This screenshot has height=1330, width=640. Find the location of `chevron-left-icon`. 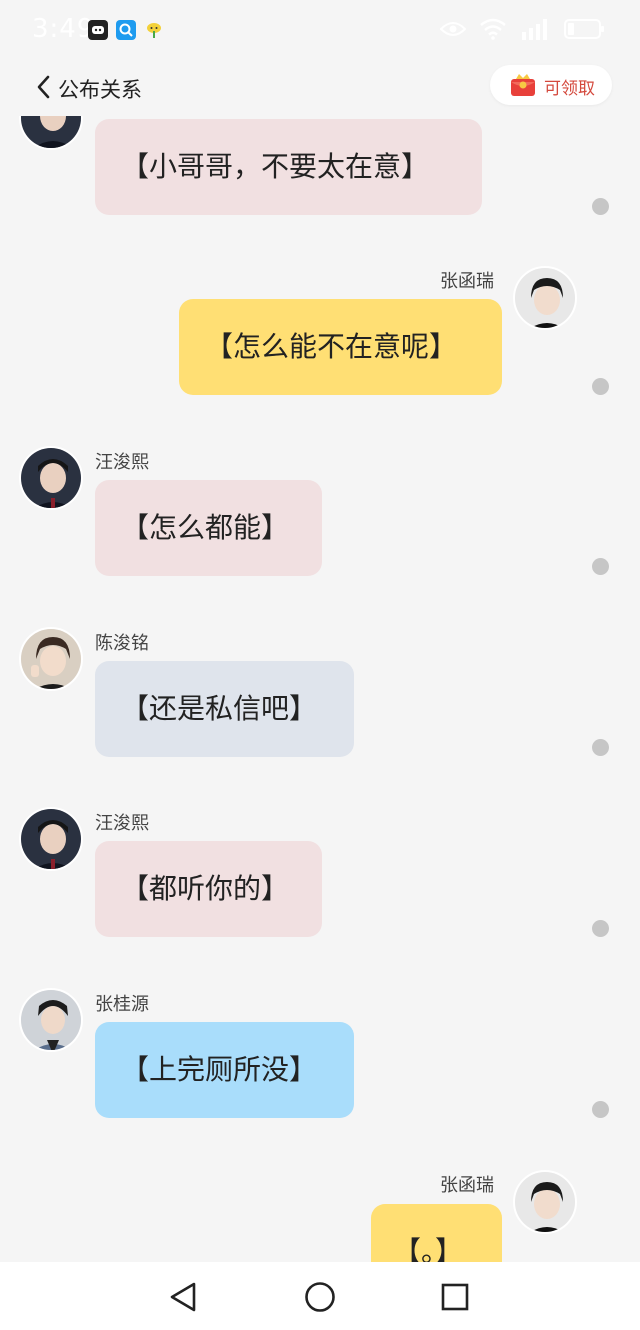

chevron-left-icon is located at coordinates (44, 87).